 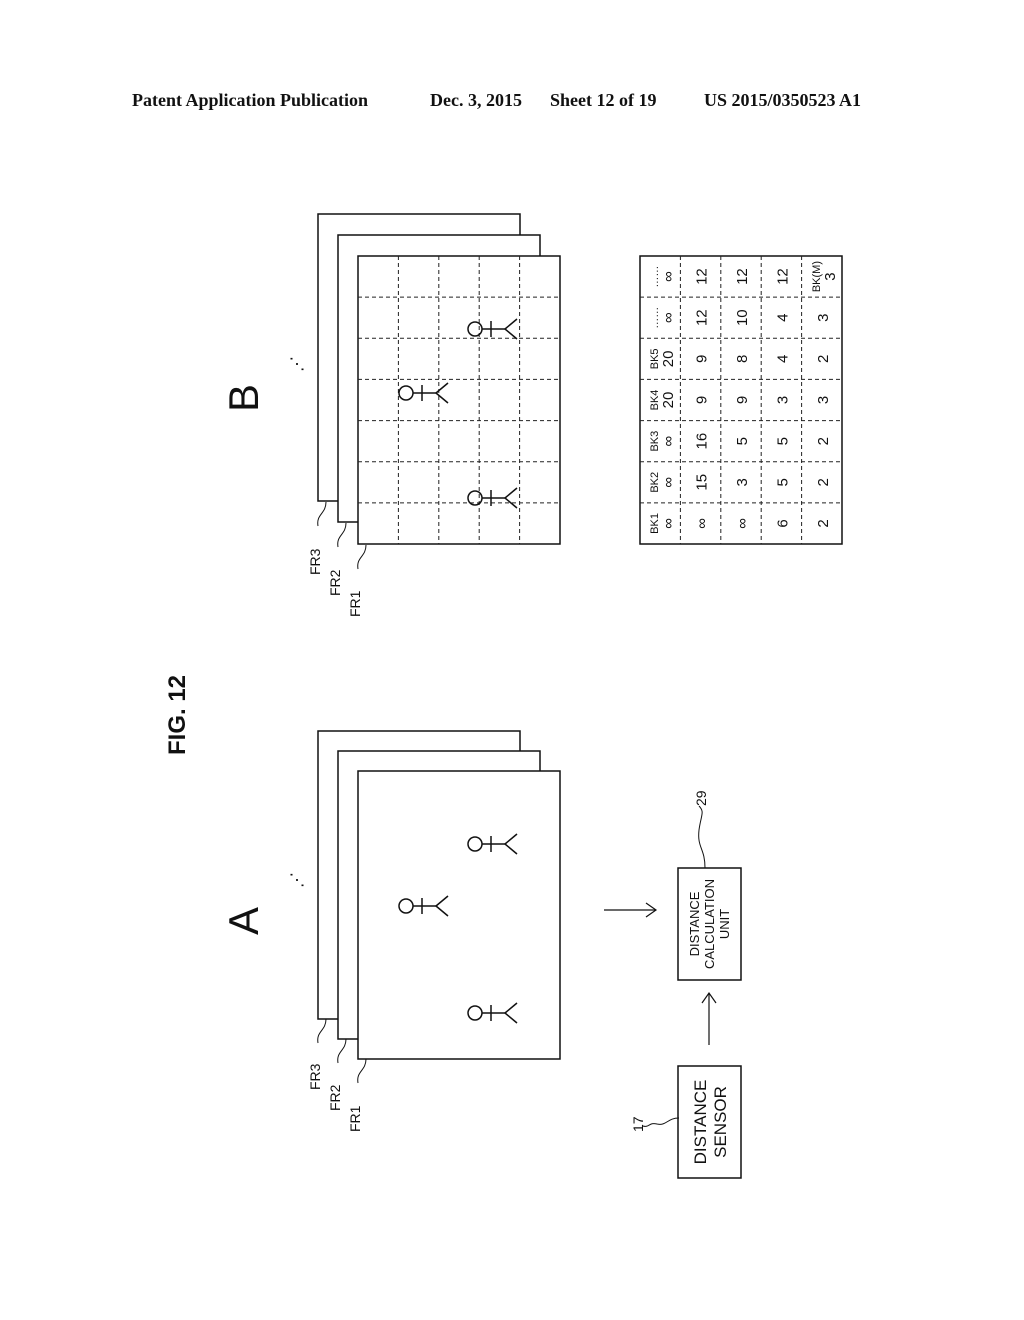 What do you see at coordinates (335, 1097) in the screenshot?
I see `panel-a-fr2-label: FR2` at bounding box center [335, 1097].